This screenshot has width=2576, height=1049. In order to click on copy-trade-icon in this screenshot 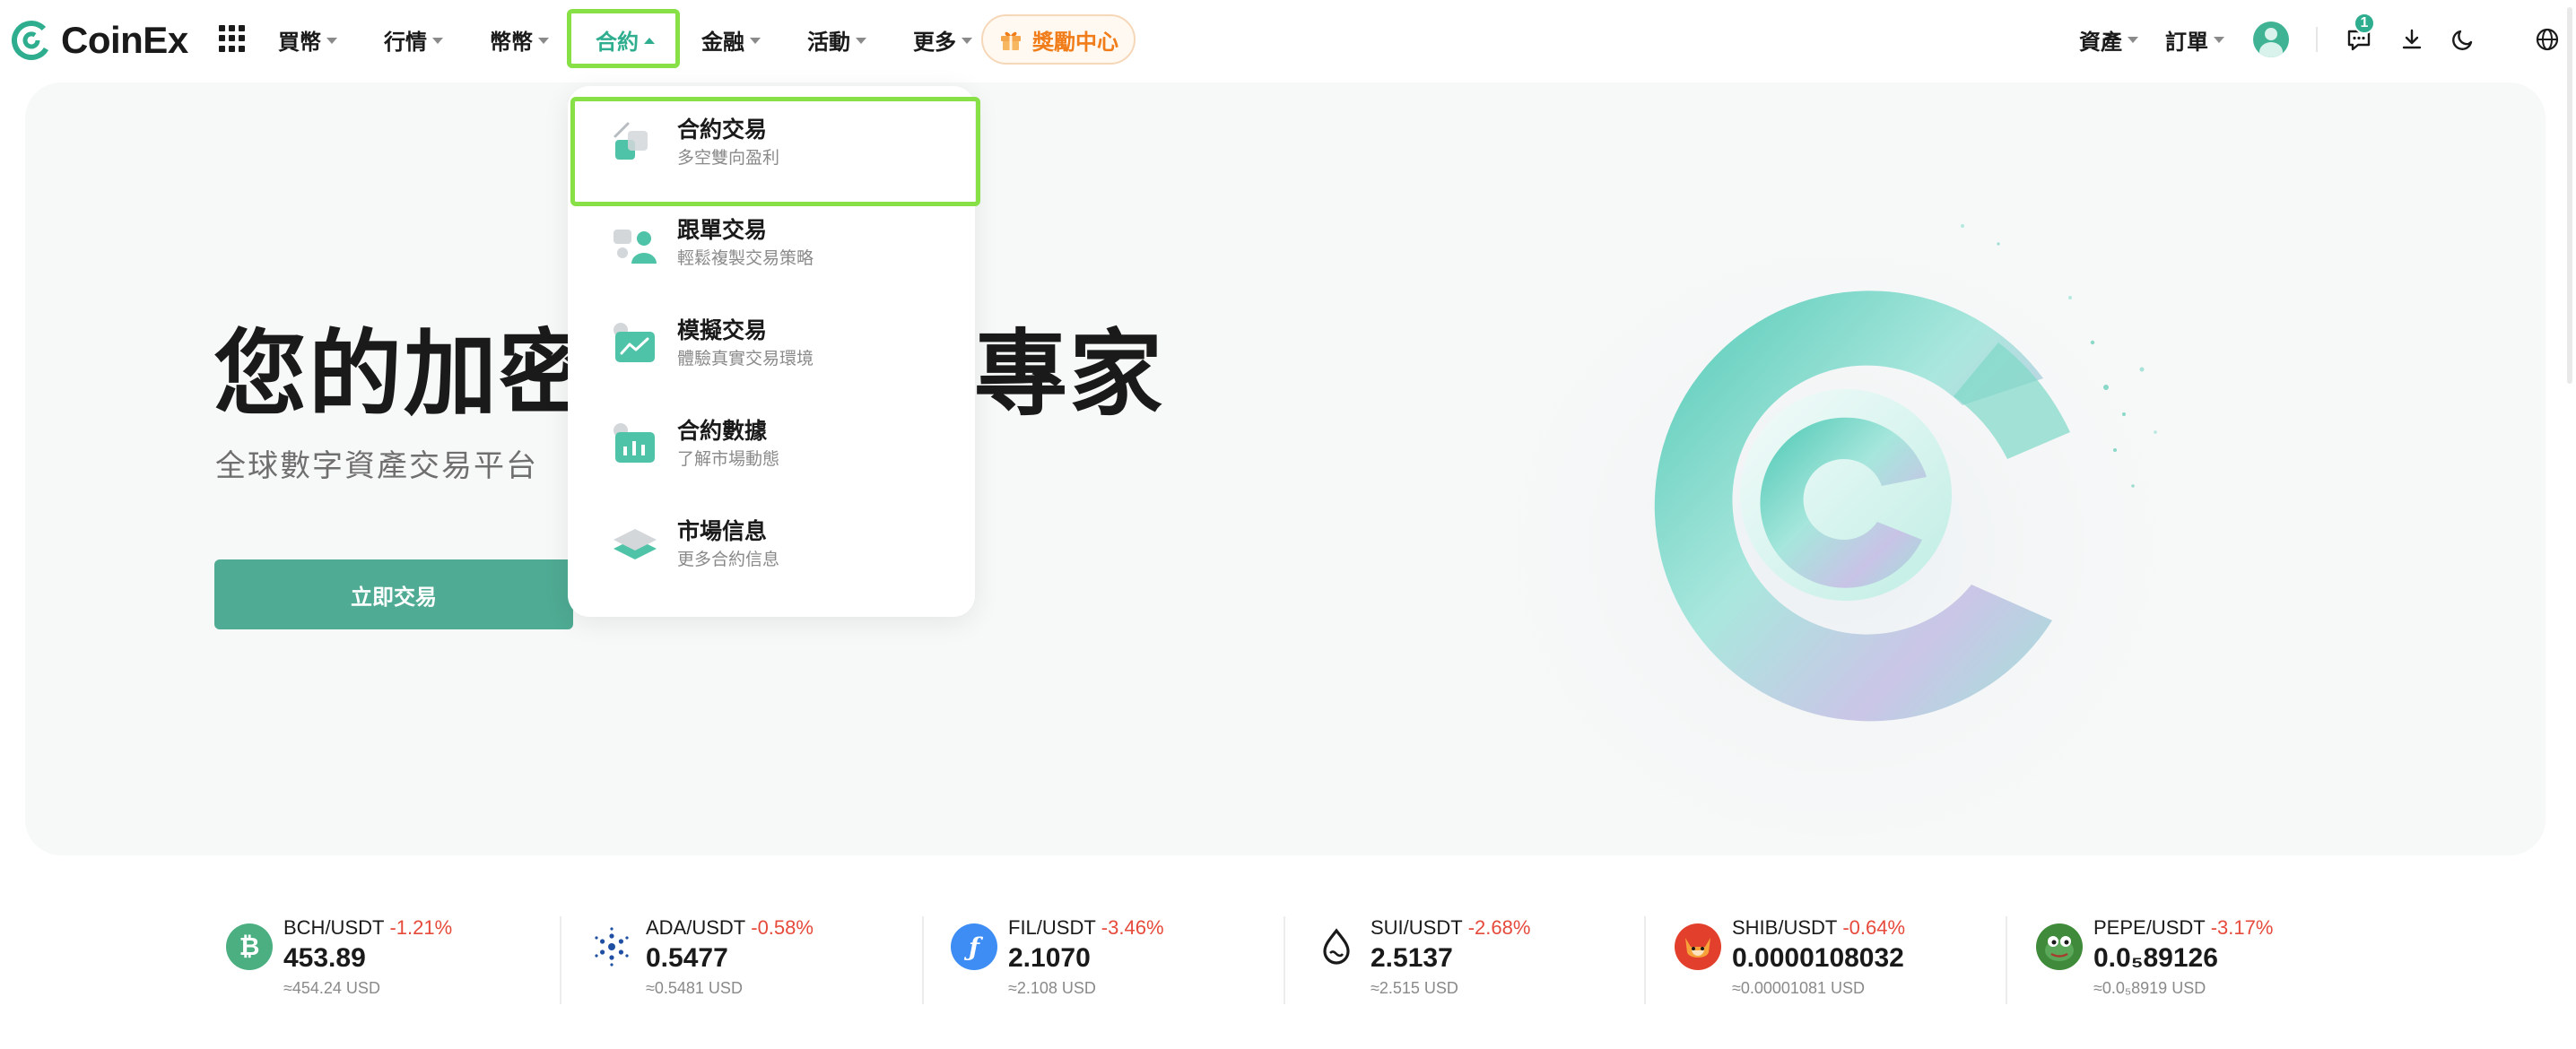, I will do `click(635, 247)`.